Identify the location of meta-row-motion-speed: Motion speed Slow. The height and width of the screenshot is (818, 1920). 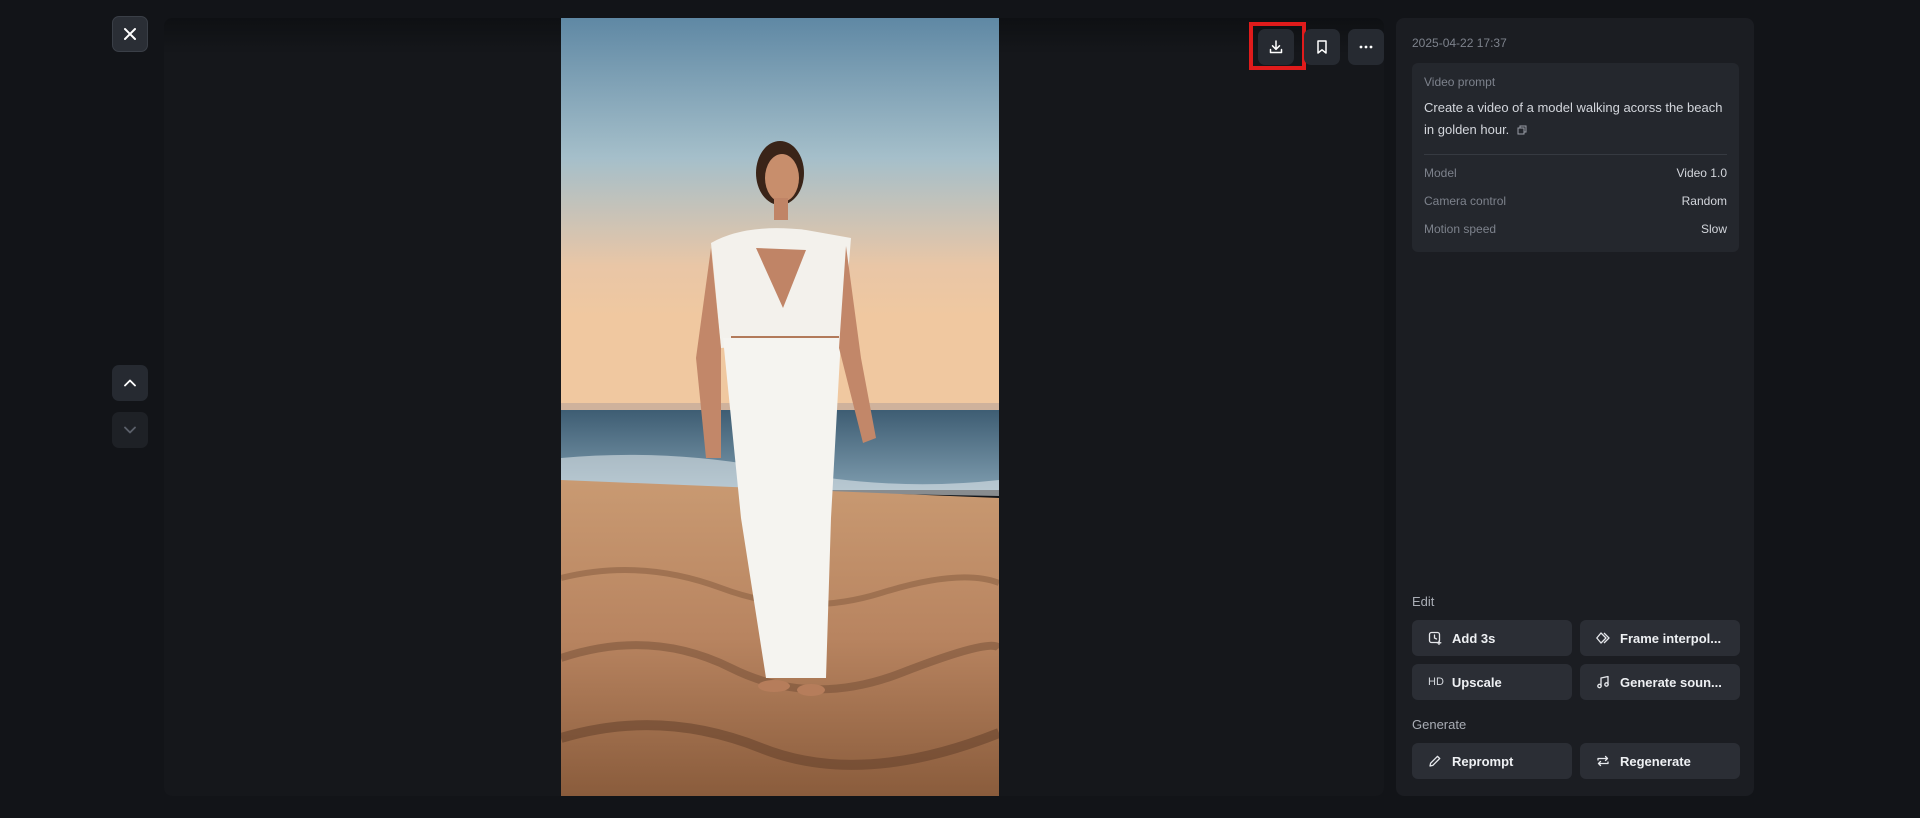
(1575, 230).